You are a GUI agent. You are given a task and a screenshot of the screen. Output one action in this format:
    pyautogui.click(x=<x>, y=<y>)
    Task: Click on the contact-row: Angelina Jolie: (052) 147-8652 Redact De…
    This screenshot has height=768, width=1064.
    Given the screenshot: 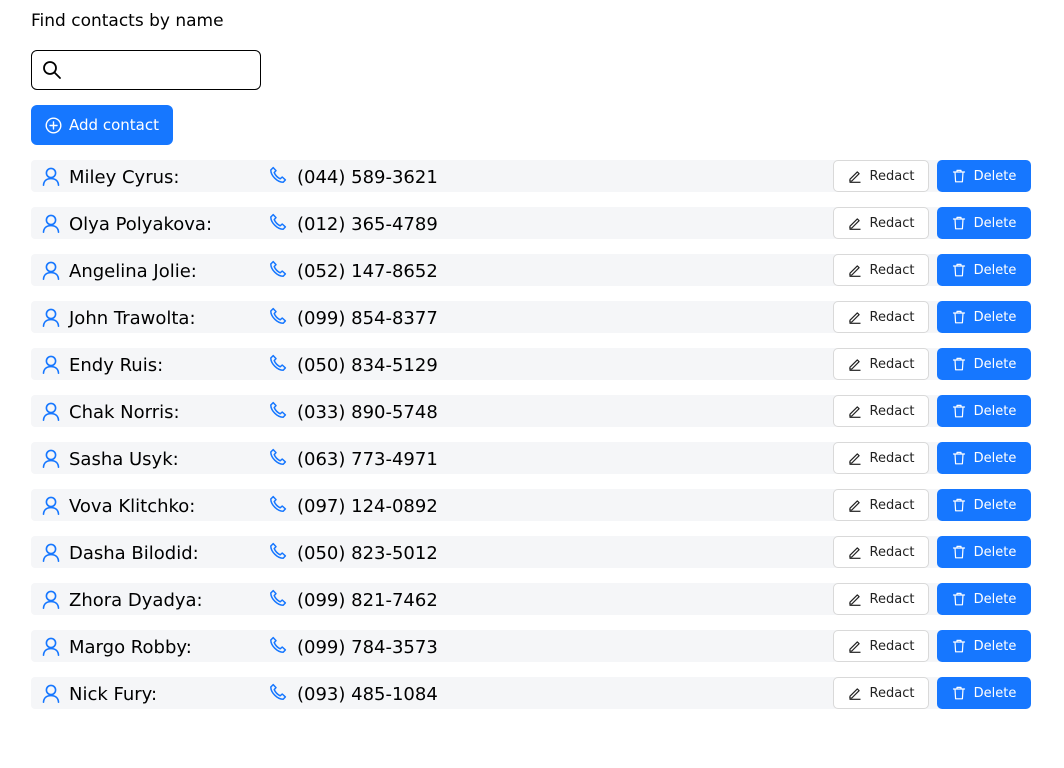 What is the action you would take?
    pyautogui.click(x=531, y=277)
    